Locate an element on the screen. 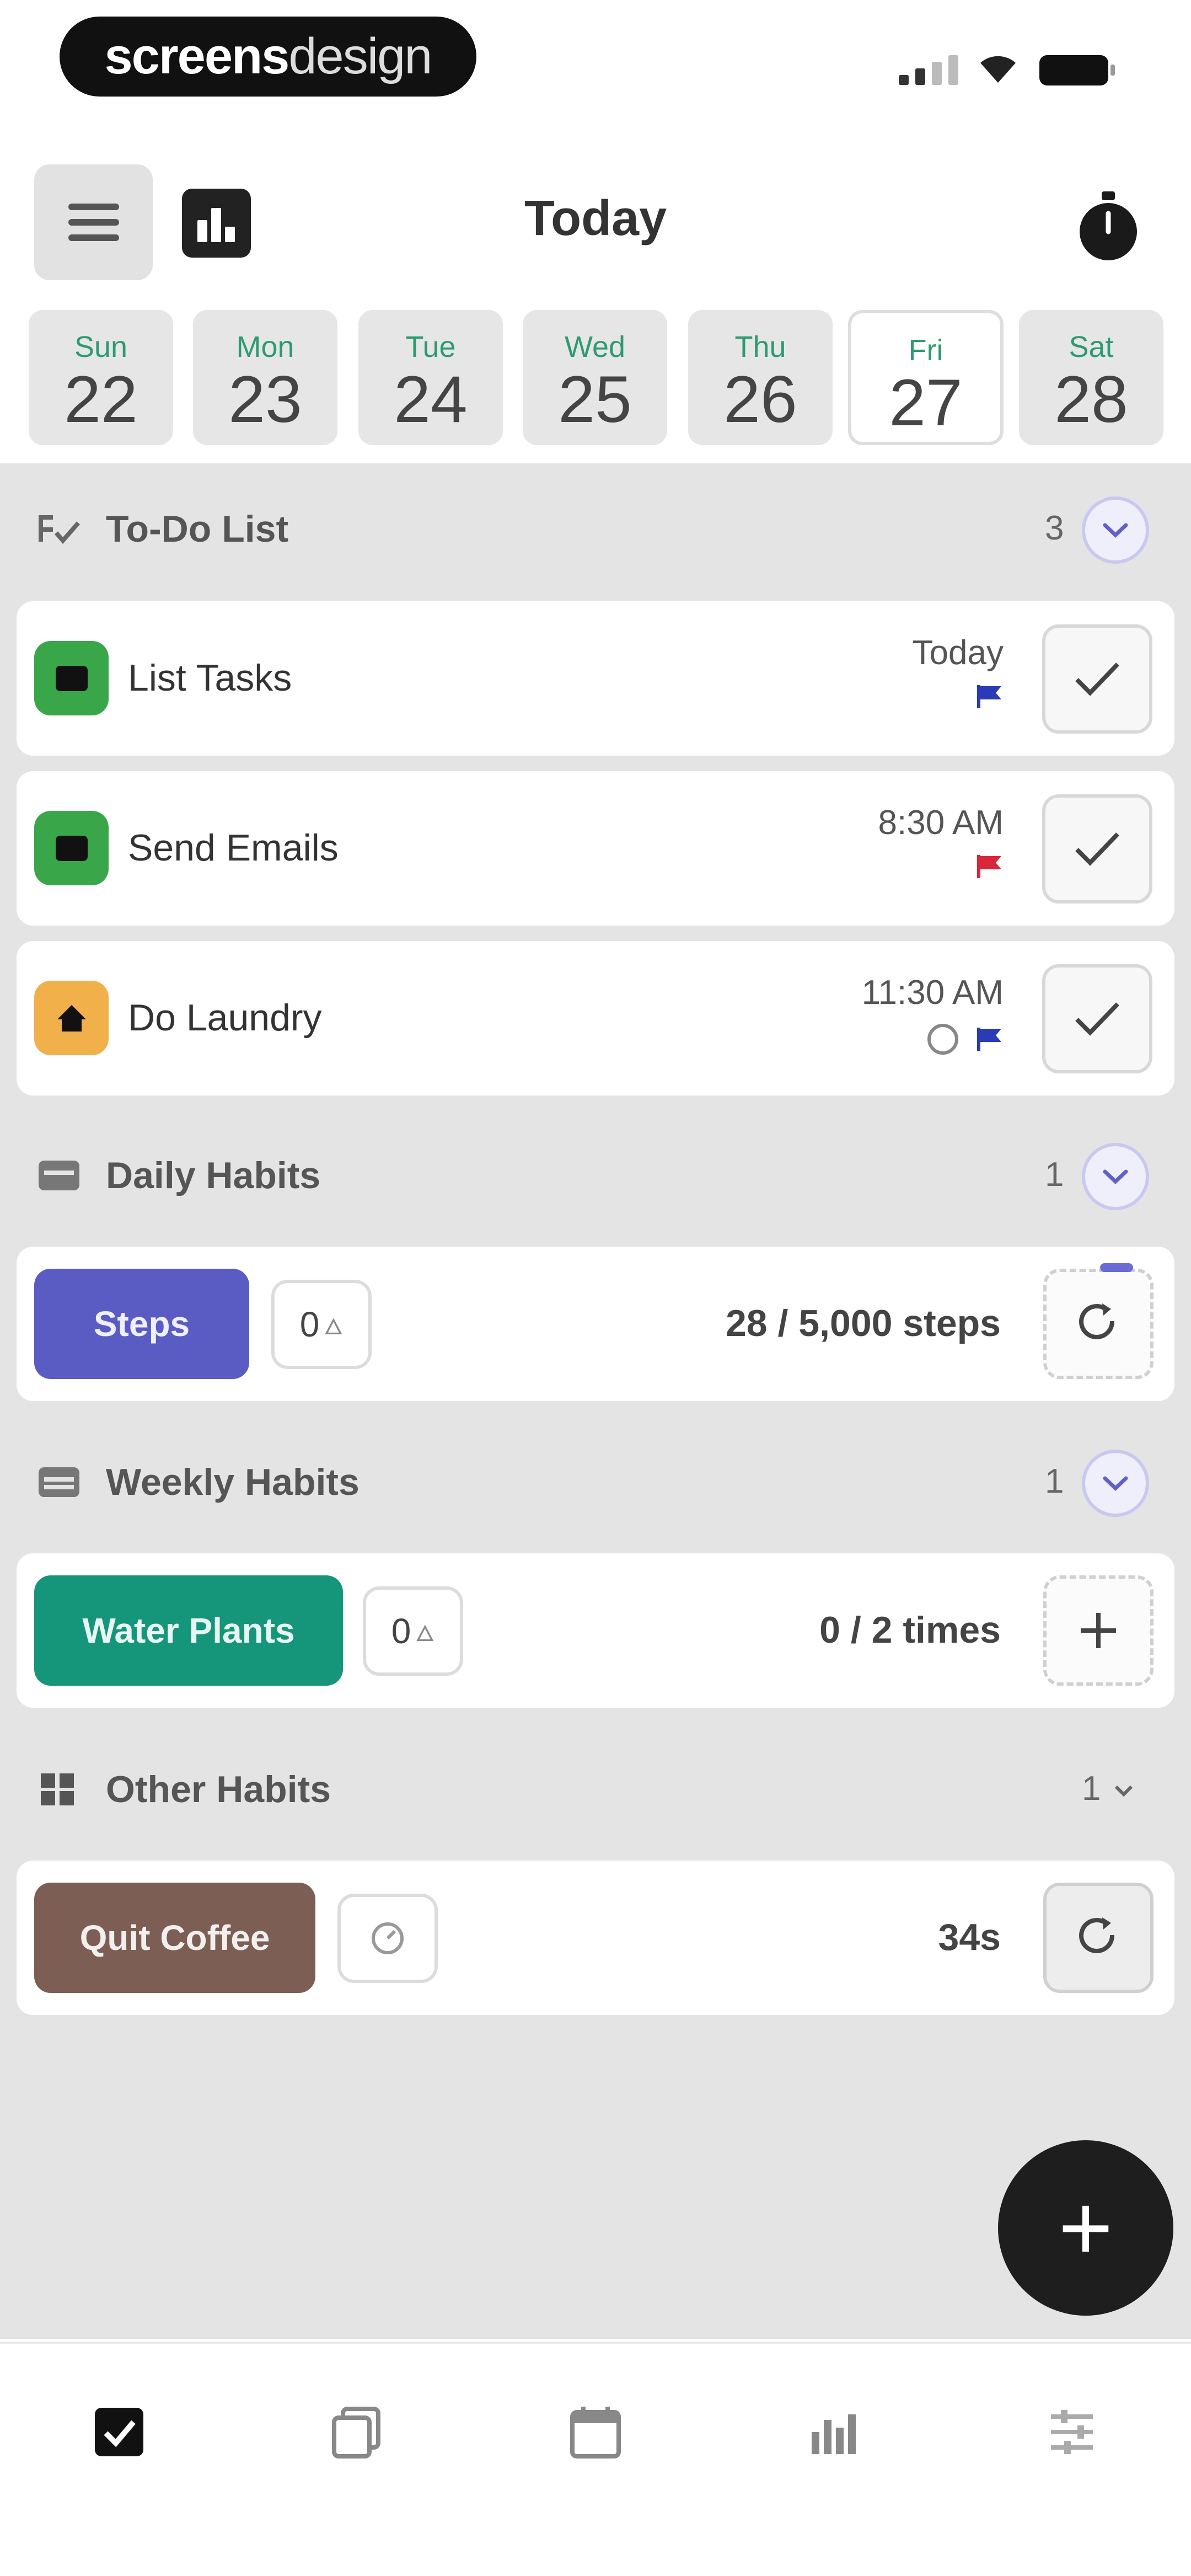 This screenshot has width=1191, height=2576. day-mon: Mon 23 is located at coordinates (265, 377).